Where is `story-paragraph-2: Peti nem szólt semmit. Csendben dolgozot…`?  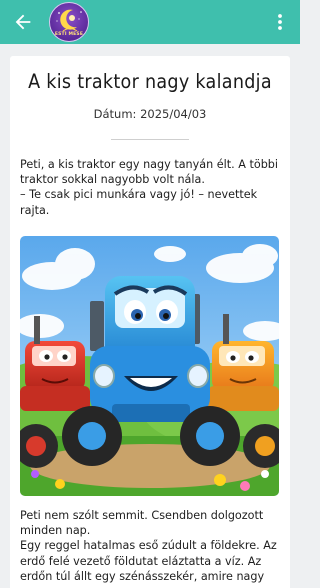
story-paragraph-2: Peti nem szólt semmit. Csendben dolgozot… is located at coordinates (151, 546).